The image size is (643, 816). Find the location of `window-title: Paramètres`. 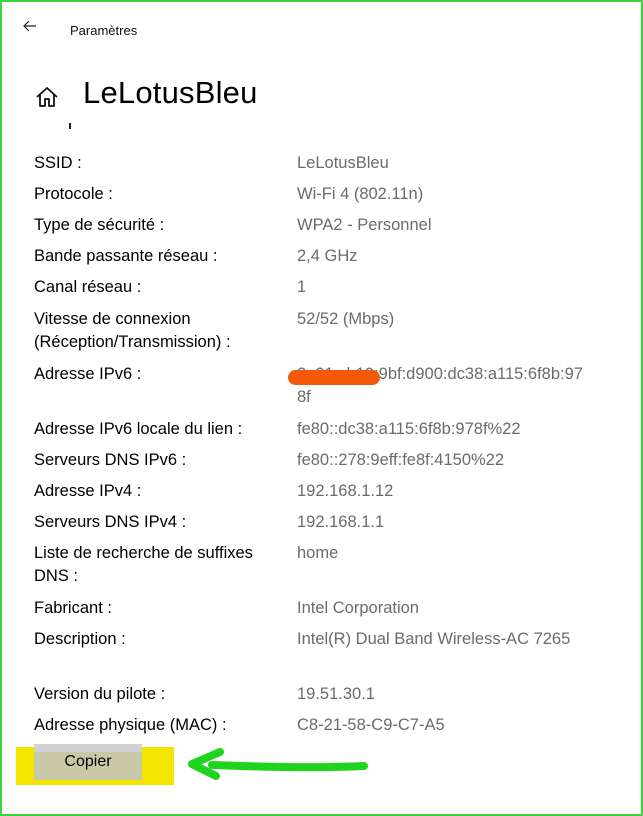

window-title: Paramètres is located at coordinates (104, 30).